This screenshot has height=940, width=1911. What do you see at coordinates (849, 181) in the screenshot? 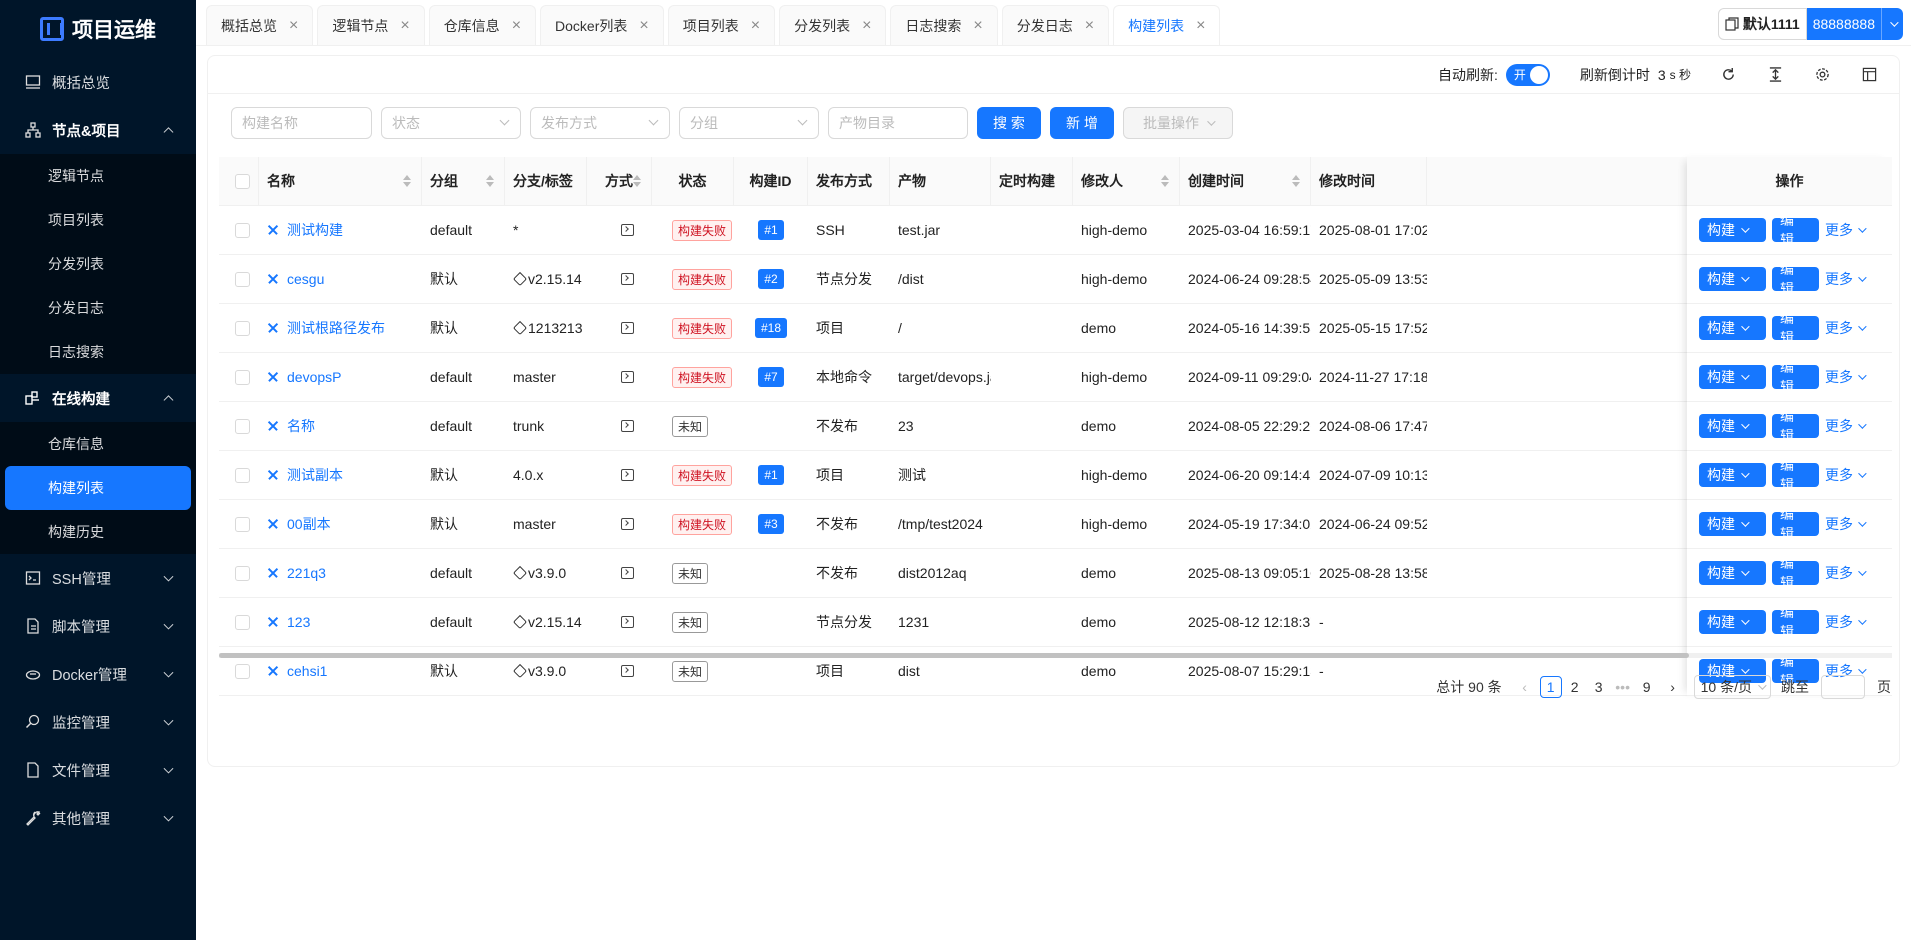
I see `header-release: 发布方式` at bounding box center [849, 181].